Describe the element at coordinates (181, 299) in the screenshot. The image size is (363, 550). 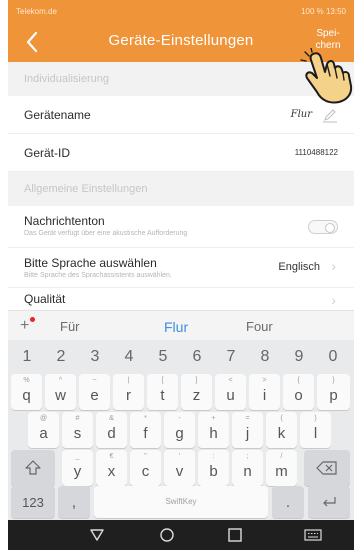
I see `row-qualitaet: Qualität ›` at that location.